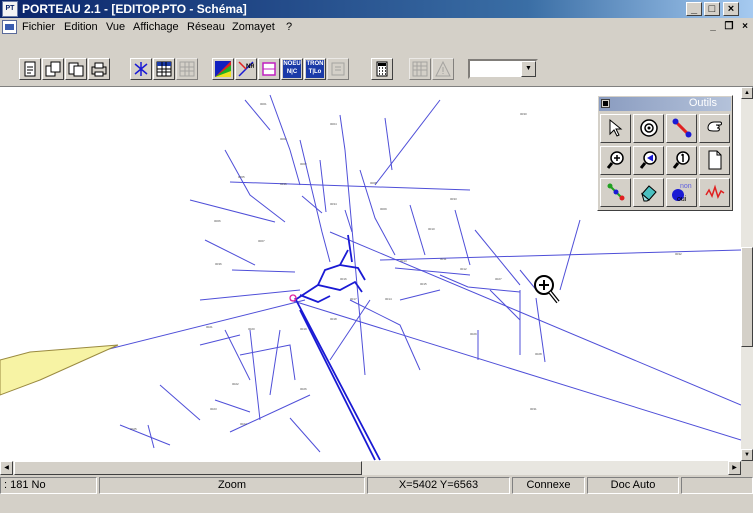 Image resolution: width=753 pixels, height=513 pixels. What do you see at coordinates (528, 69) in the screenshot?
I see `chevron-down-icon: ▼` at bounding box center [528, 69].